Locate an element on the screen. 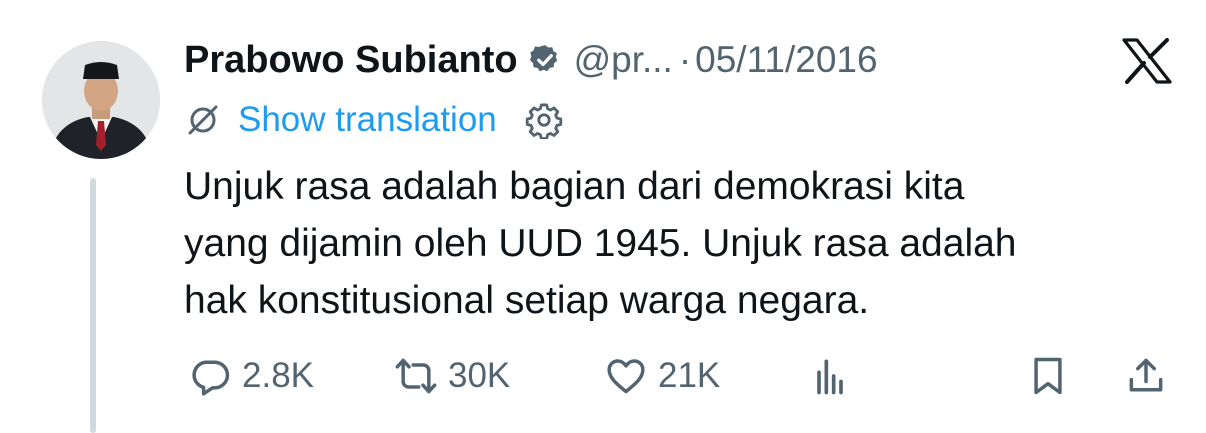 This screenshot has width=1206, height=433. action-bar: 2.8K 30K 21K is located at coordinates (603, 376).